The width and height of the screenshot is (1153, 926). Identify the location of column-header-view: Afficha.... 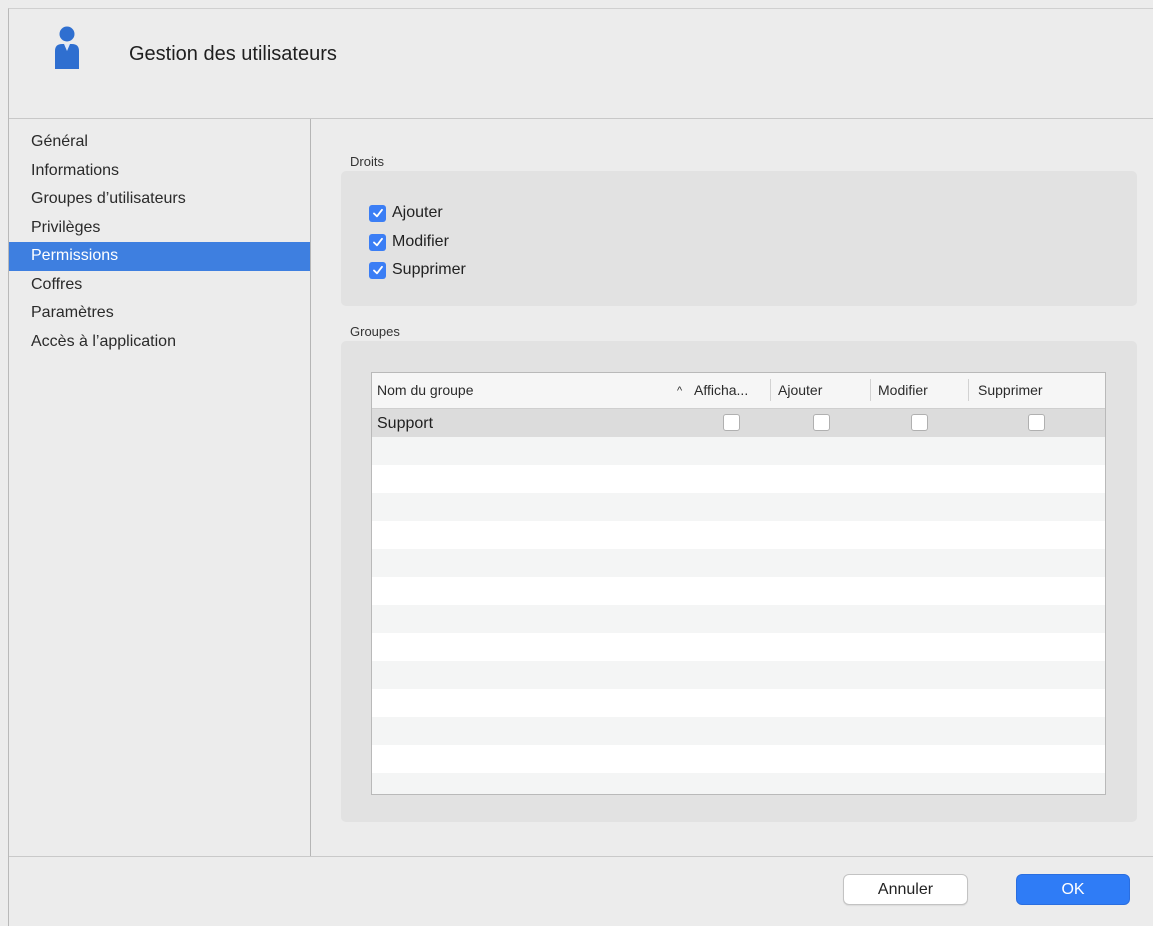
(732, 390).